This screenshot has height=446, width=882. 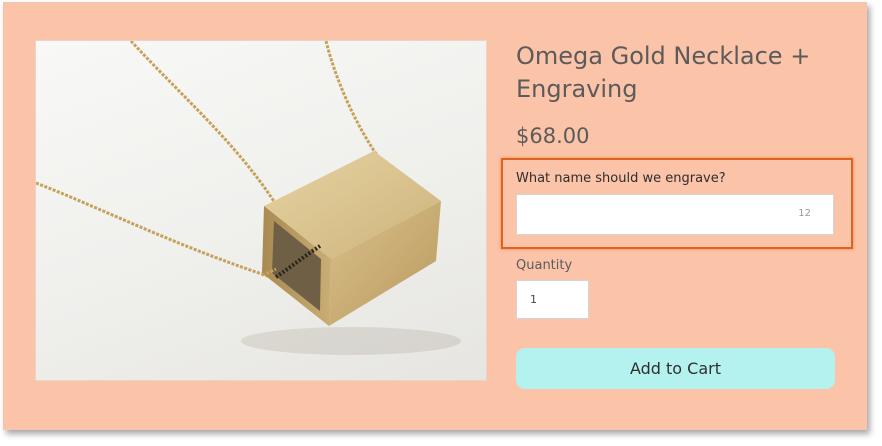 I want to click on engraving-input, so click(x=662, y=214).